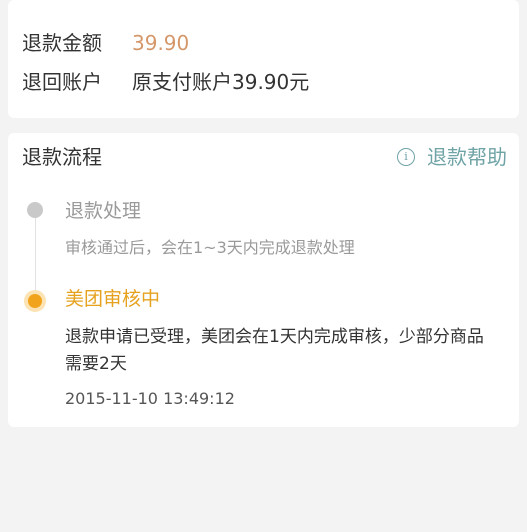 This screenshot has width=527, height=532. What do you see at coordinates (113, 299) in the screenshot?
I see `step-meituan-review-title: 美团审核中` at bounding box center [113, 299].